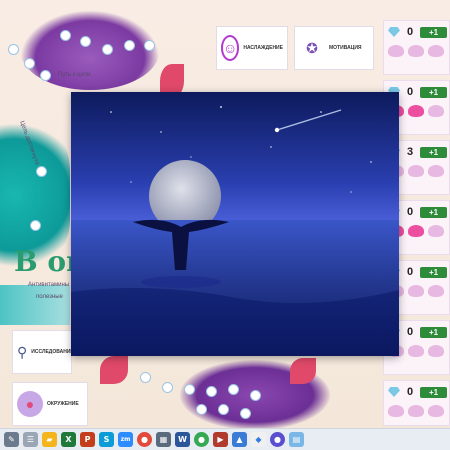 Image resolution: width=450 pixels, height=450 pixels. What do you see at coordinates (182, 439) in the screenshot?
I see `word-icon: W` at bounding box center [182, 439].